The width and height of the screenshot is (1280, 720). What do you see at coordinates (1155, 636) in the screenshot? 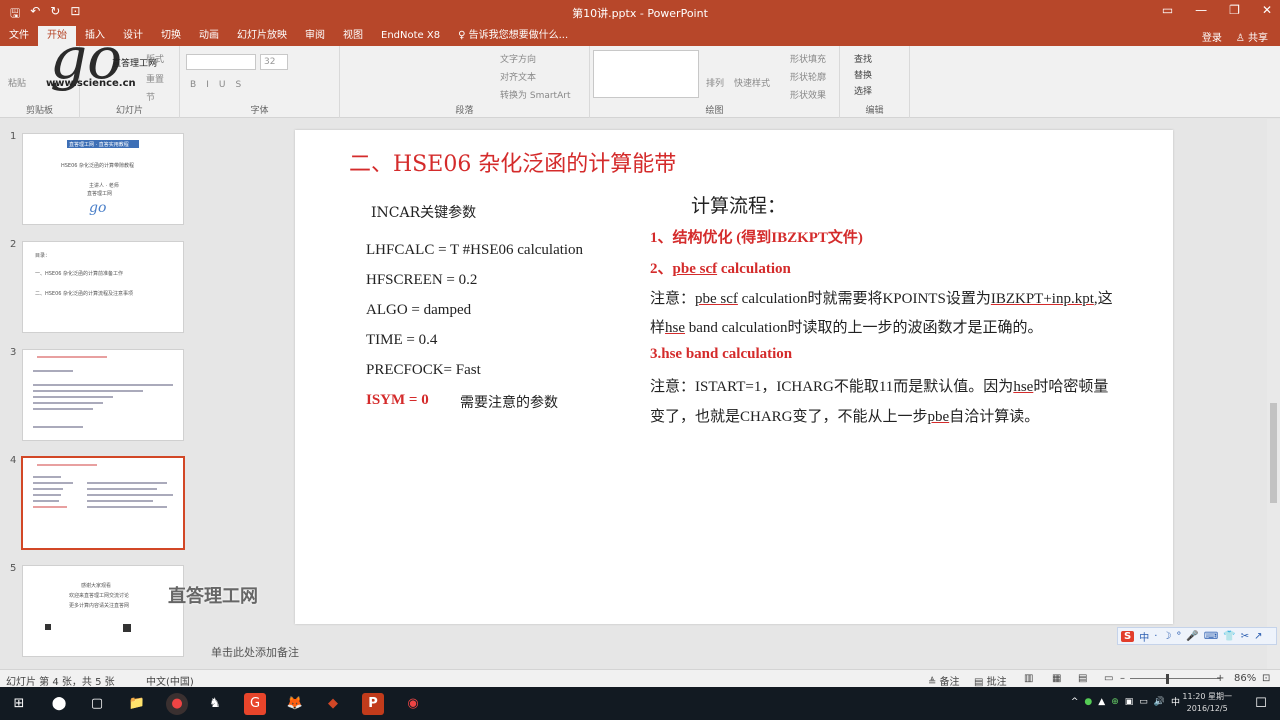
I see `ime-punctuation-icon: ·` at bounding box center [1155, 636].